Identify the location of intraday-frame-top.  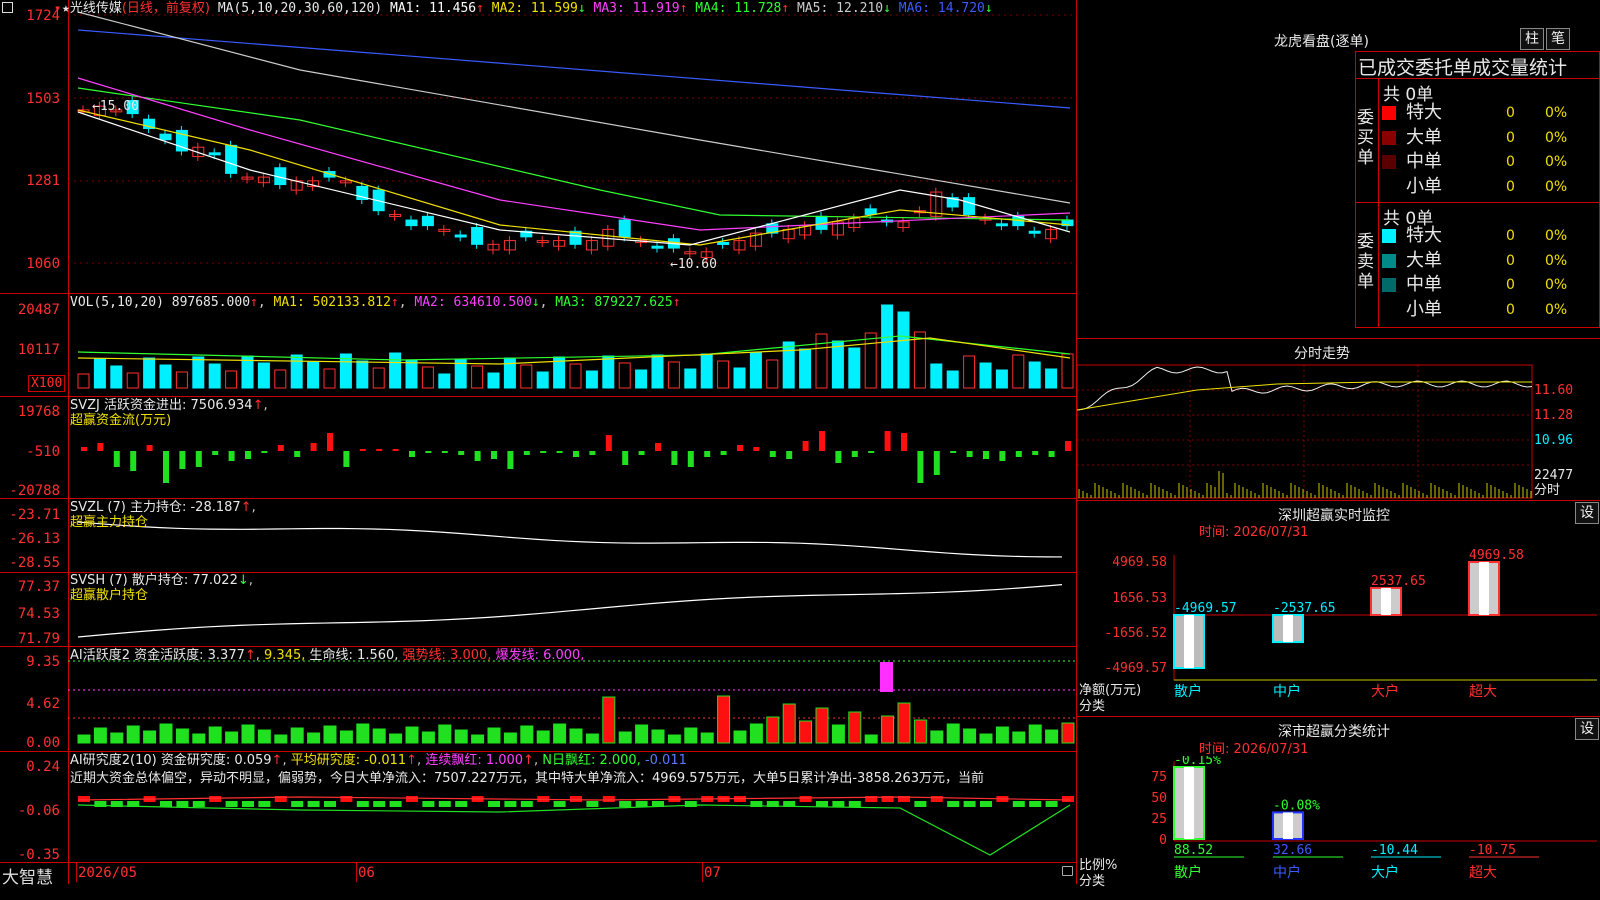
(1338, 338).